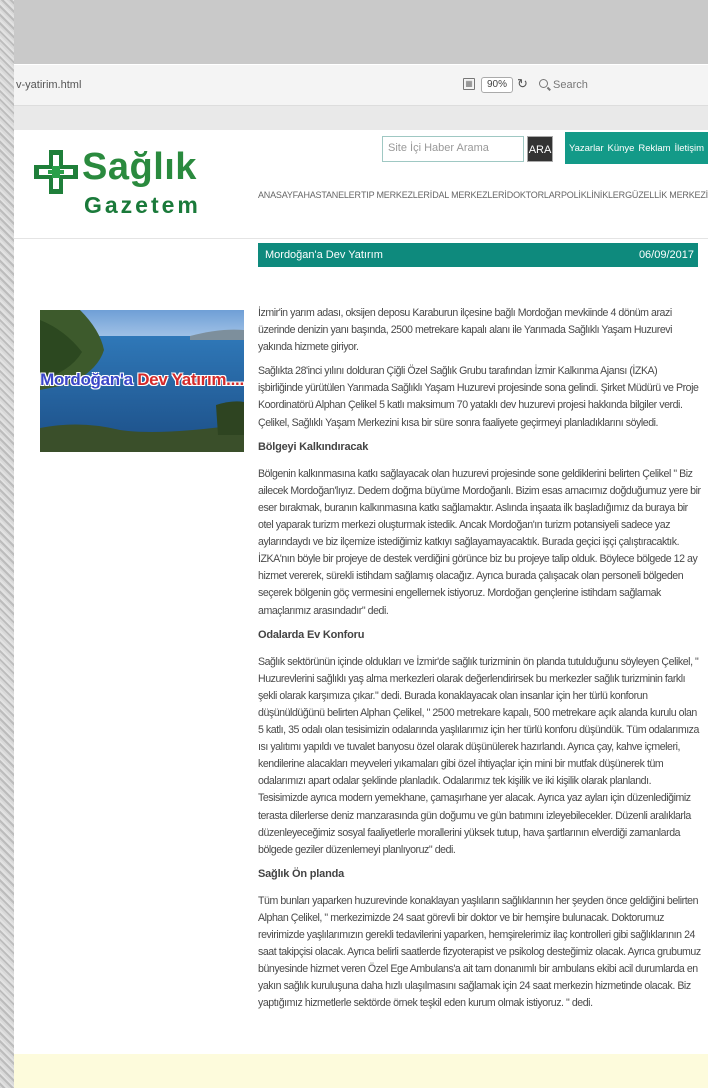 The width and height of the screenshot is (708, 1088). What do you see at coordinates (48, 85) in the screenshot?
I see `url-text: v-yatirim.html` at bounding box center [48, 85].